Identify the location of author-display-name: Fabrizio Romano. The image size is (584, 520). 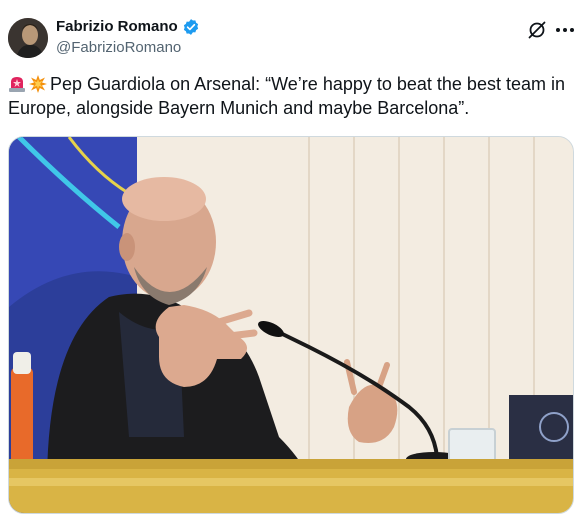
(117, 27).